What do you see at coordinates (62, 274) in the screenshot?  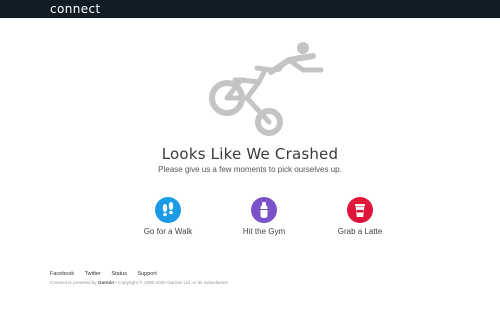 I see `footer-link-facebook: Facebook` at bounding box center [62, 274].